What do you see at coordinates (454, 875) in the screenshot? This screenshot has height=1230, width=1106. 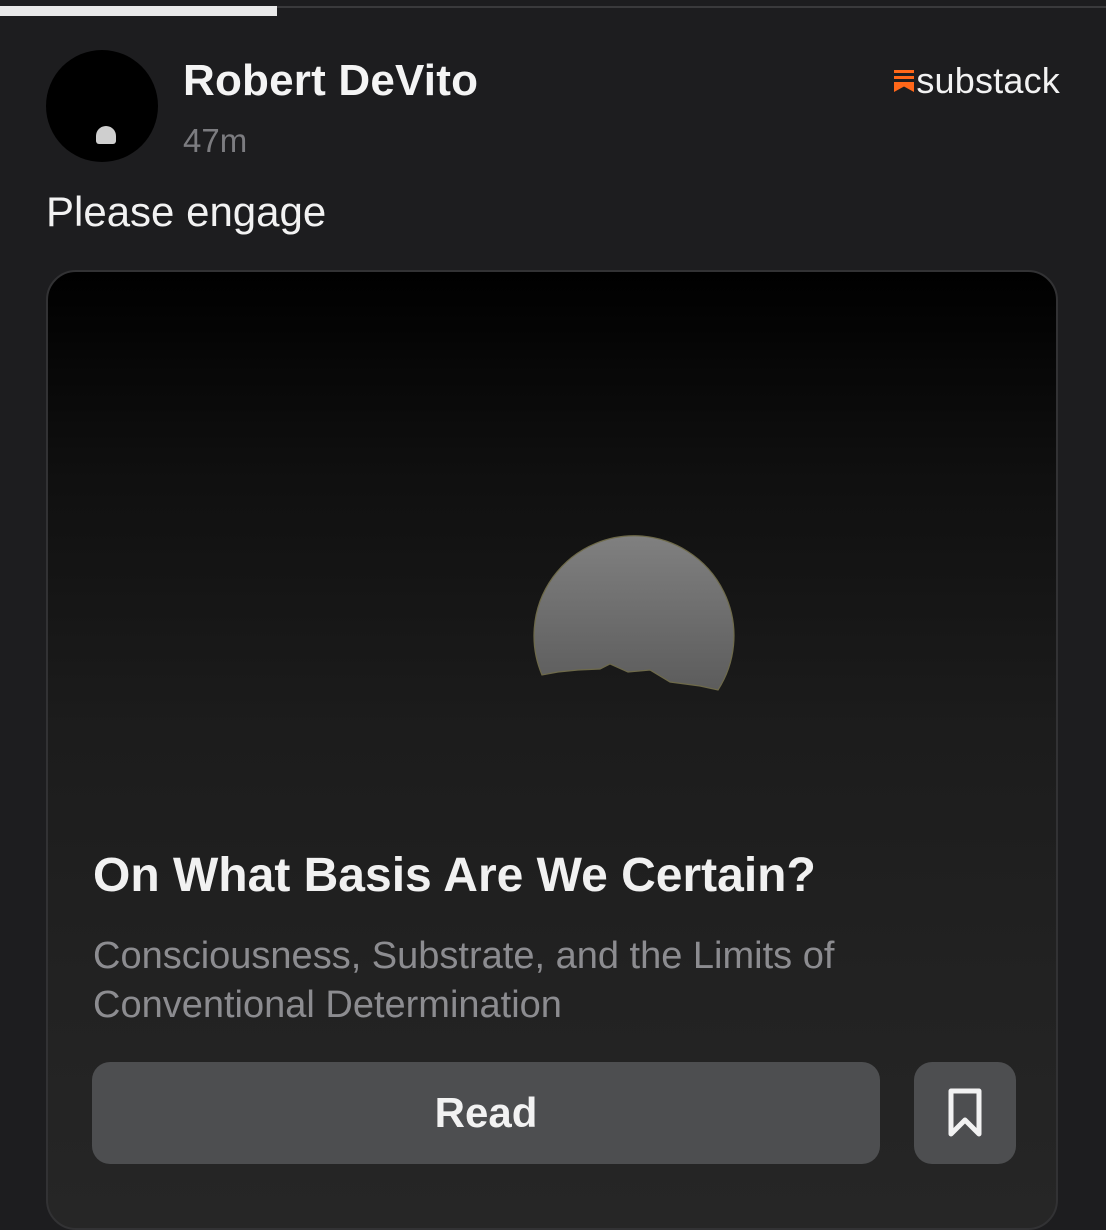 I see `article-title: On What Basis Are We Certain?` at bounding box center [454, 875].